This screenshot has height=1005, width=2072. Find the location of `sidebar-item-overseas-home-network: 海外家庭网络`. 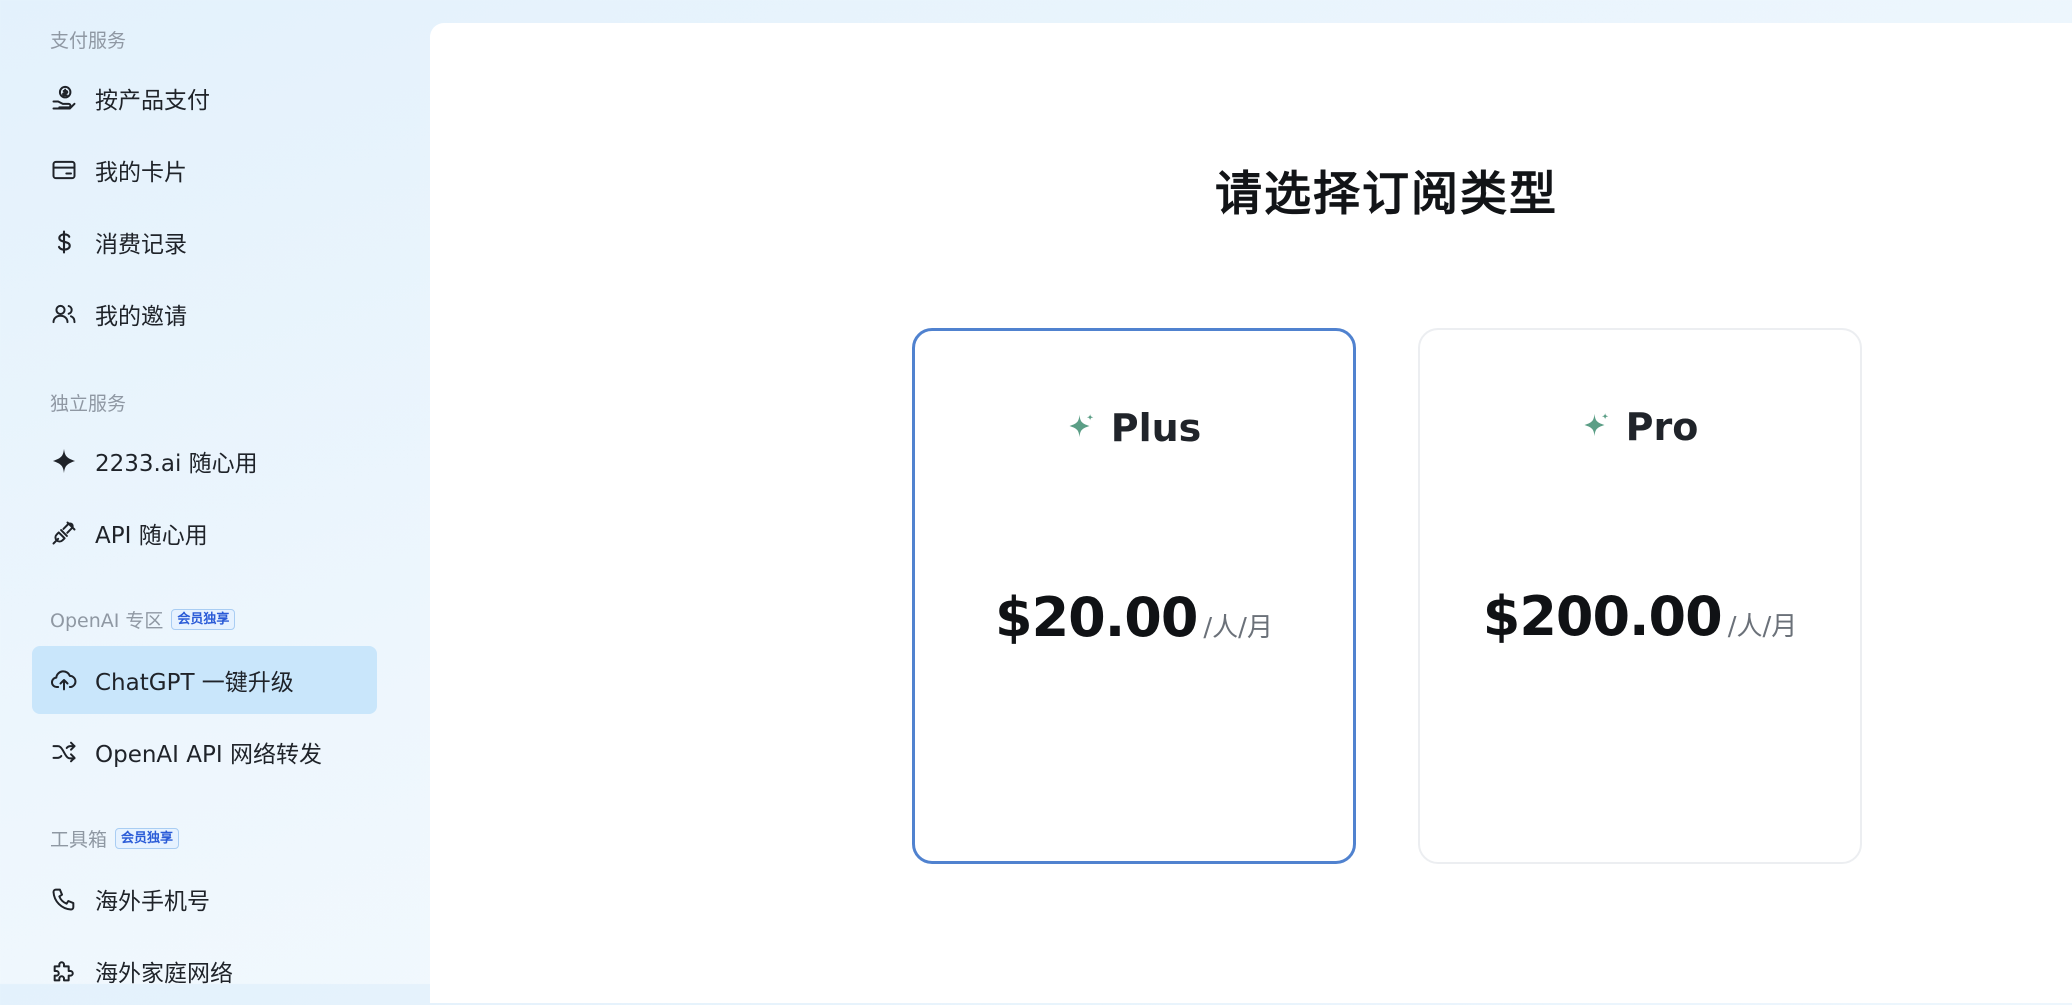

sidebar-item-overseas-home-network: 海外家庭网络 is located at coordinates (204, 971).